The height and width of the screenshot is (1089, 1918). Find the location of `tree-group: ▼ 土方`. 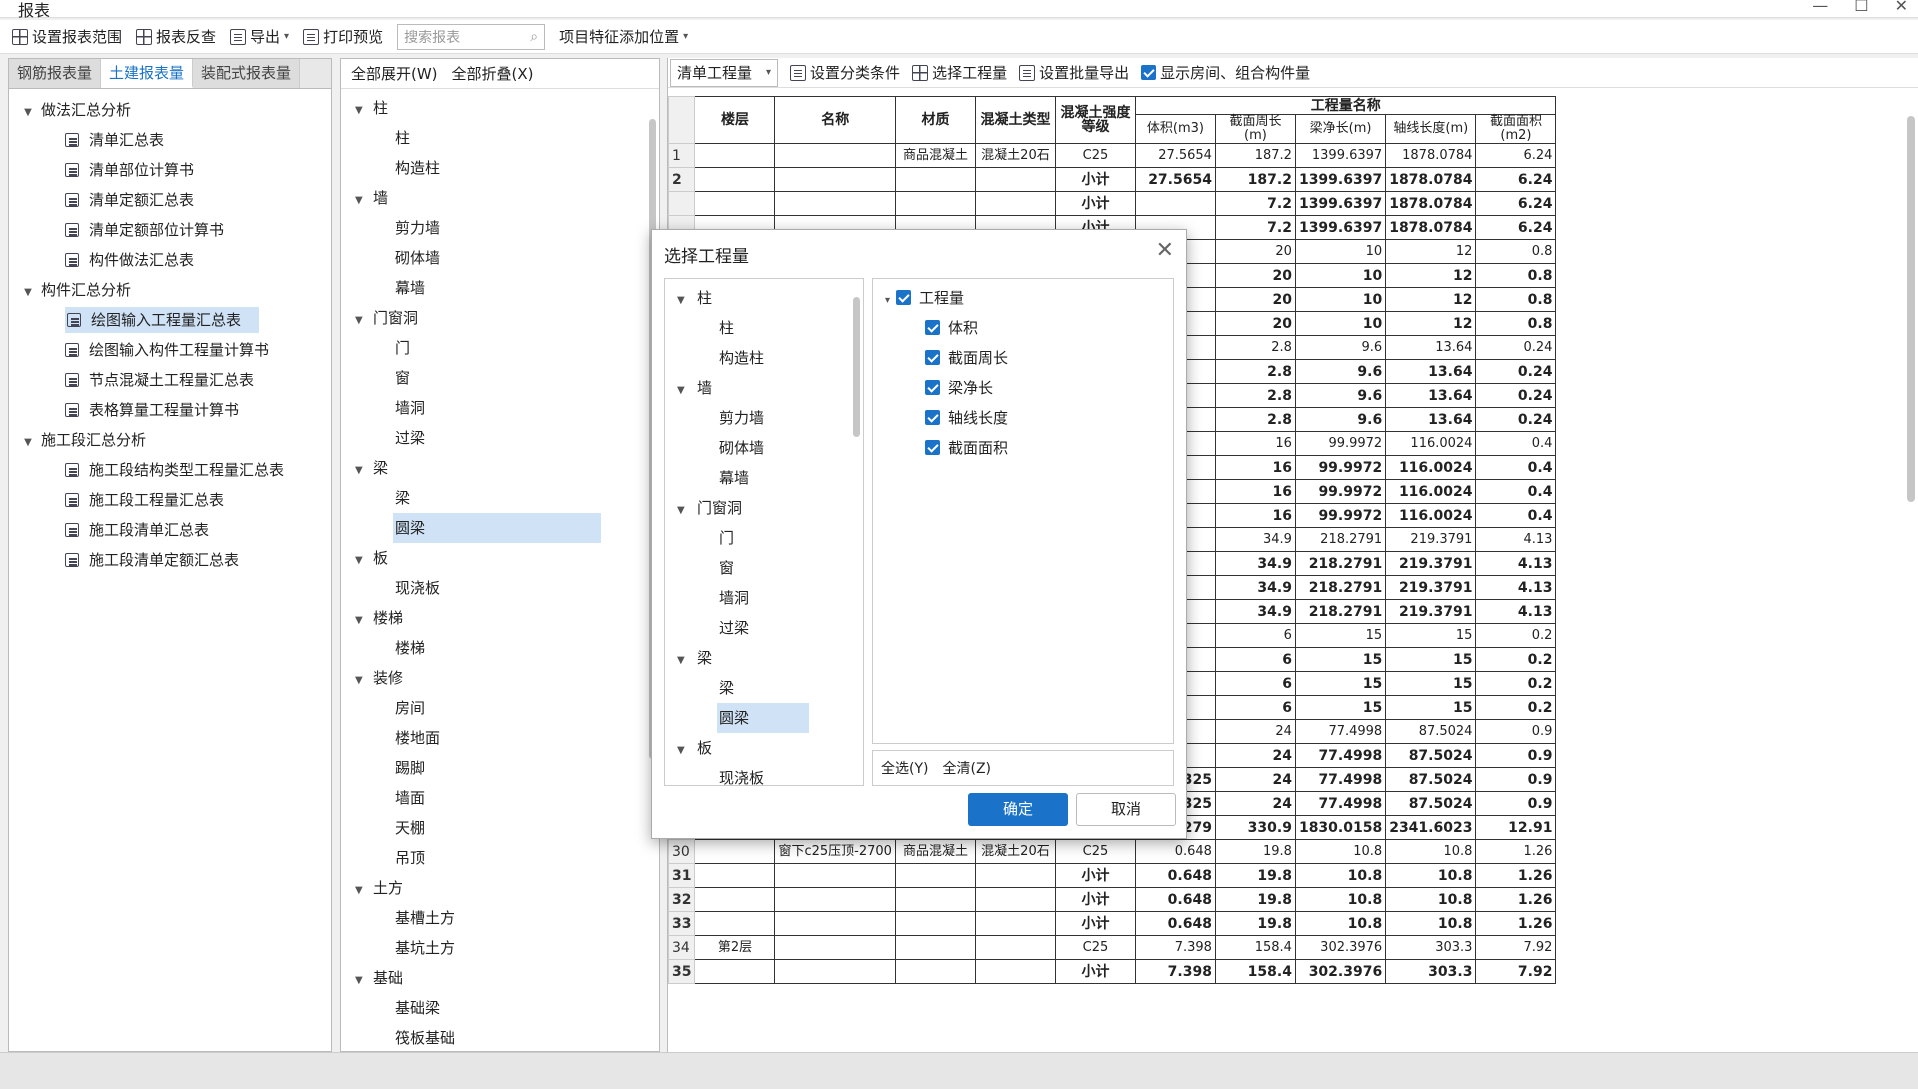

tree-group: ▼ 土方 is located at coordinates (500, 888).